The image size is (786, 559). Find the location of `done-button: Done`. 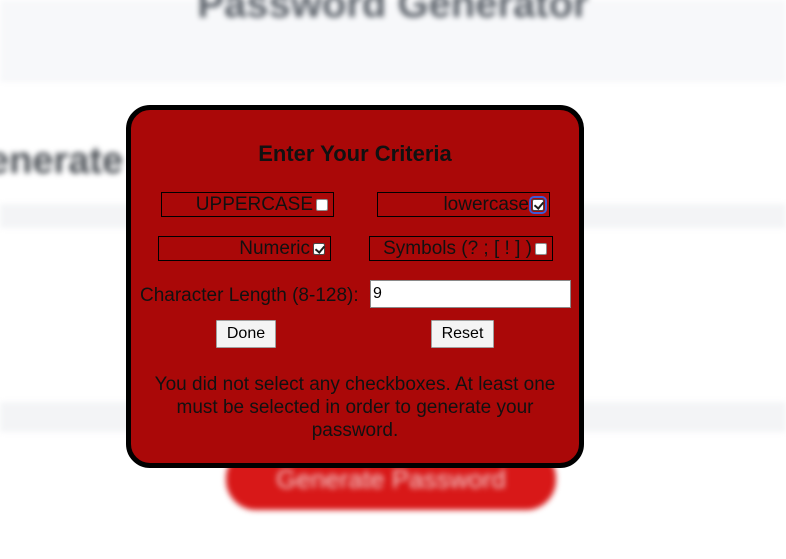

done-button: Done is located at coordinates (246, 334).